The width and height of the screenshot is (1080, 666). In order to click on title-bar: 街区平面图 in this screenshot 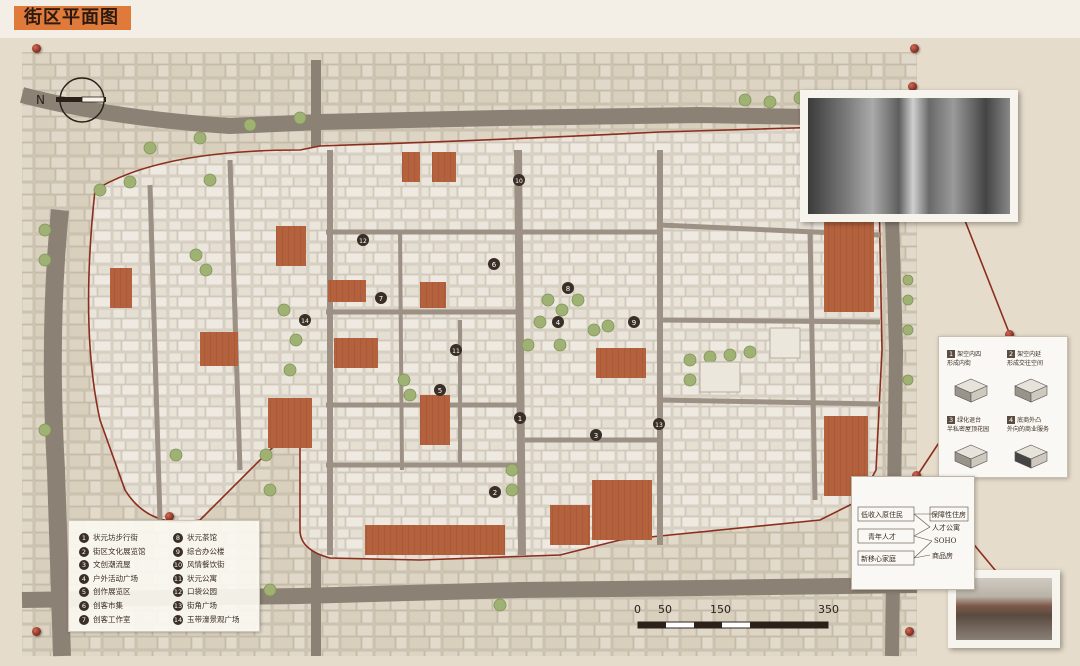, I will do `click(540, 19)`.